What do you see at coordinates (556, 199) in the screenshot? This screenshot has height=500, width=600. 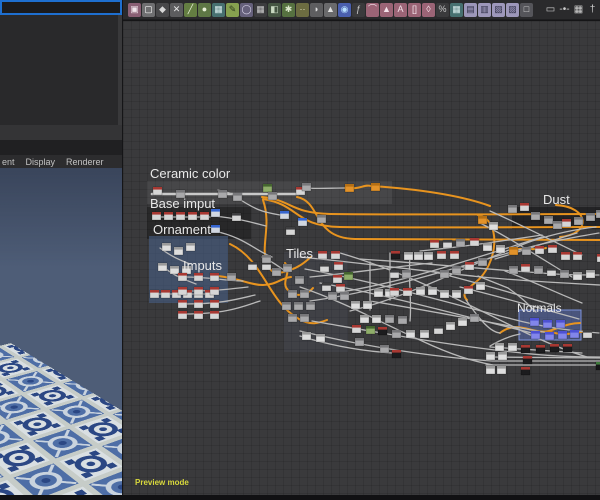 I see `frame-label: Dust` at bounding box center [556, 199].